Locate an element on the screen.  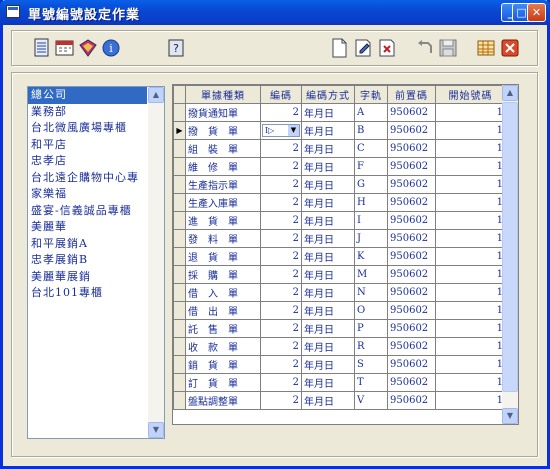
table-row: 發 料 單 2 年月日 J 950602 1 is located at coordinates (339, 238).